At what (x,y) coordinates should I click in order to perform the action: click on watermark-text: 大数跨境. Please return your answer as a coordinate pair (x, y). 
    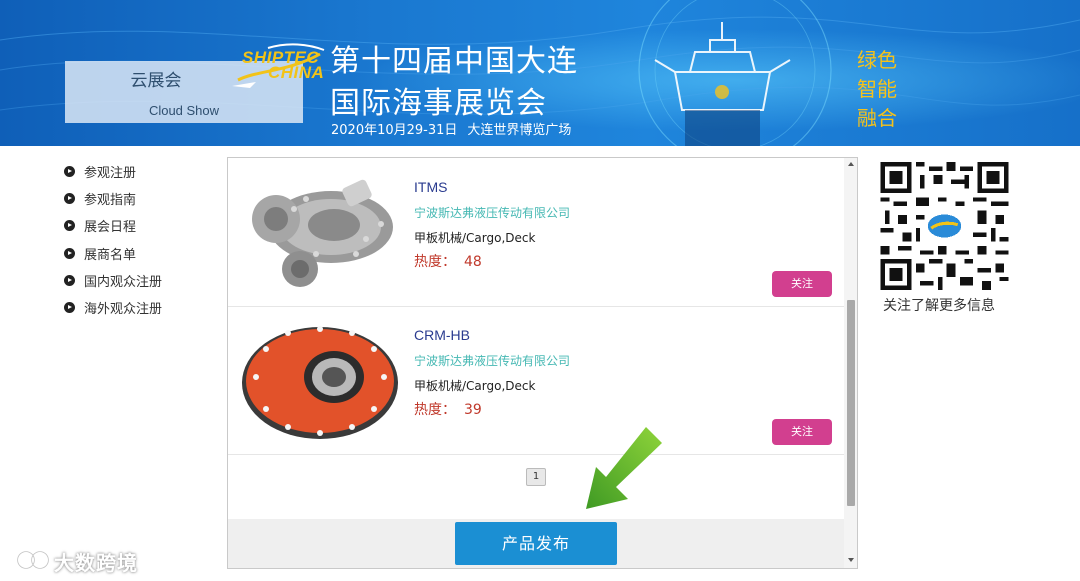
    Looking at the image, I should click on (96, 563).